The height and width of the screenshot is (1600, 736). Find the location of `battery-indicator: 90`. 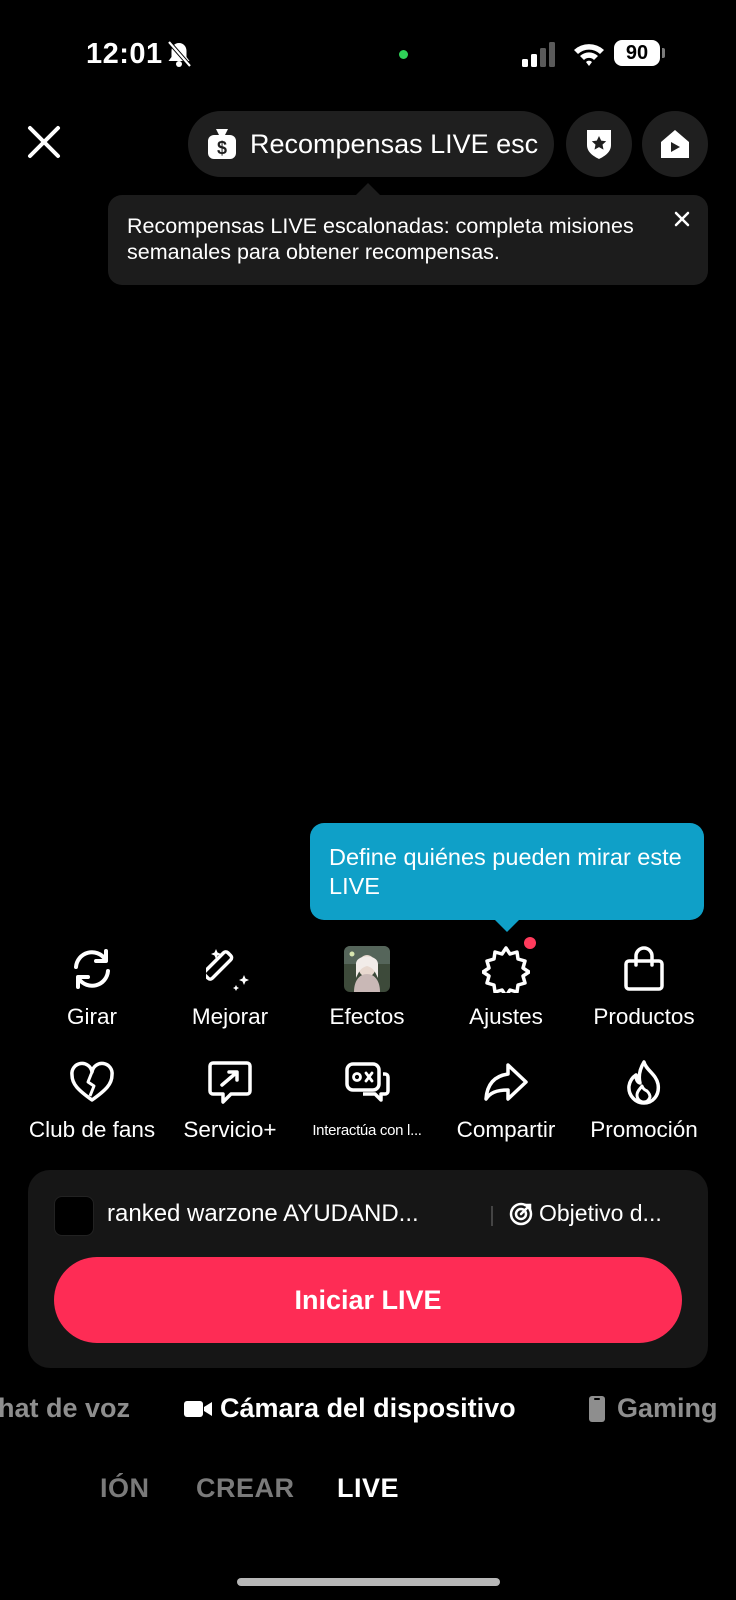

battery-indicator: 90 is located at coordinates (640, 54).